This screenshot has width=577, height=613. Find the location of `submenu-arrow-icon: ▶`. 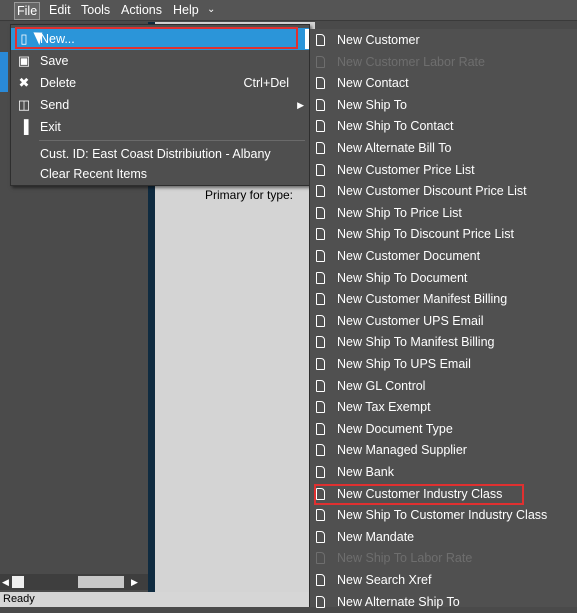

submenu-arrow-icon: ▶ is located at coordinates (300, 105).